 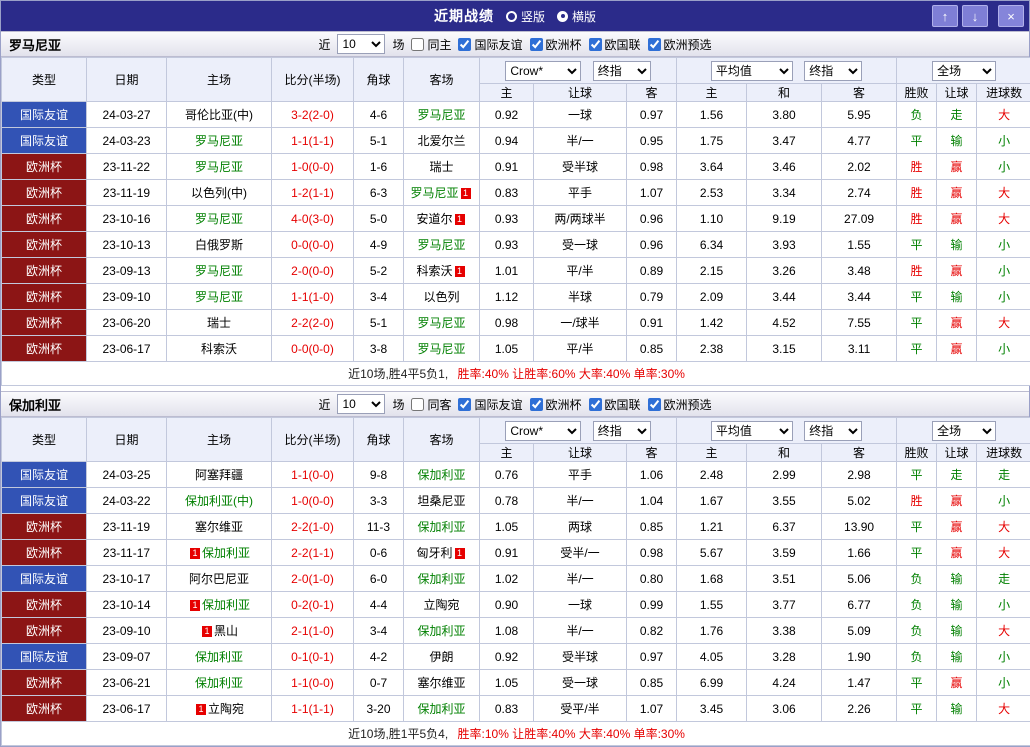 I want to click on eu-home-odds: 1.55, so click(x=712, y=605).